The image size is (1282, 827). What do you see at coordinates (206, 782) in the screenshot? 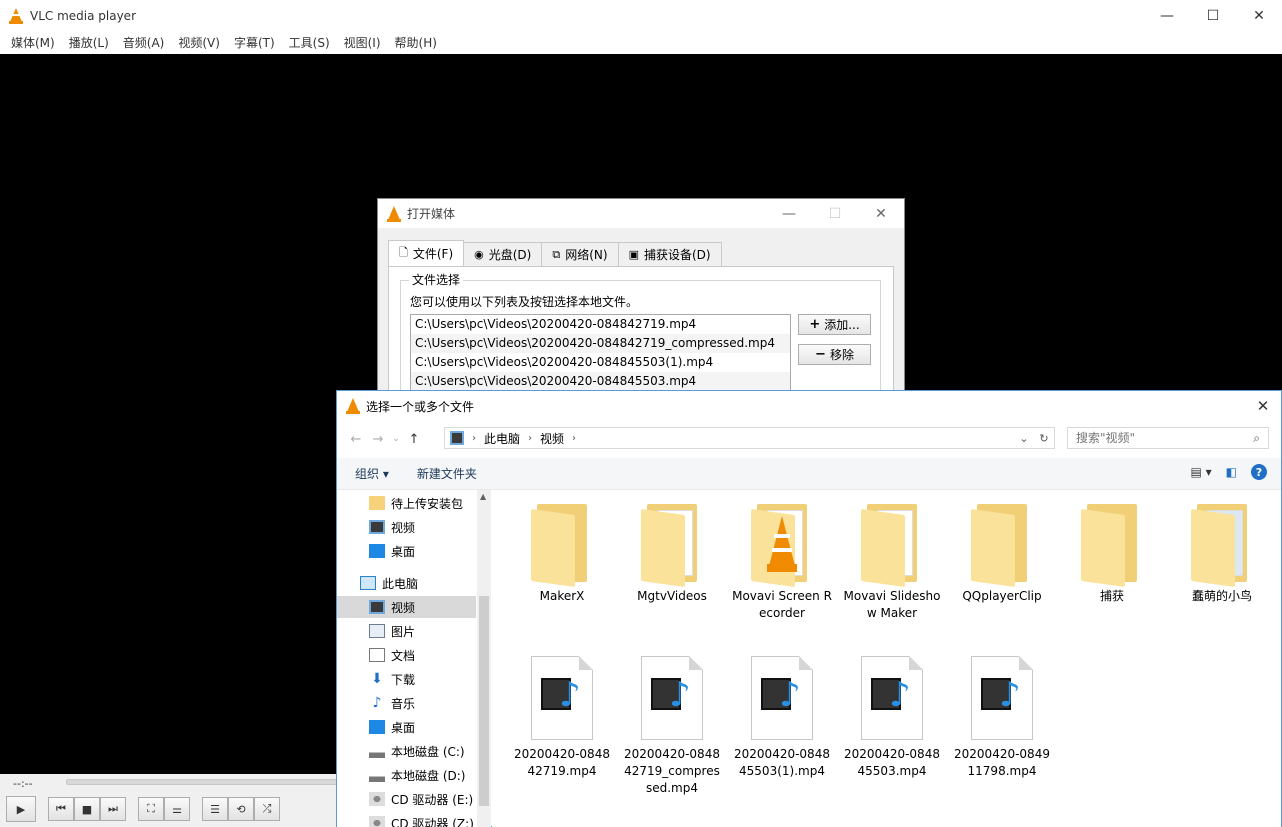
I see `seek-slider` at bounding box center [206, 782].